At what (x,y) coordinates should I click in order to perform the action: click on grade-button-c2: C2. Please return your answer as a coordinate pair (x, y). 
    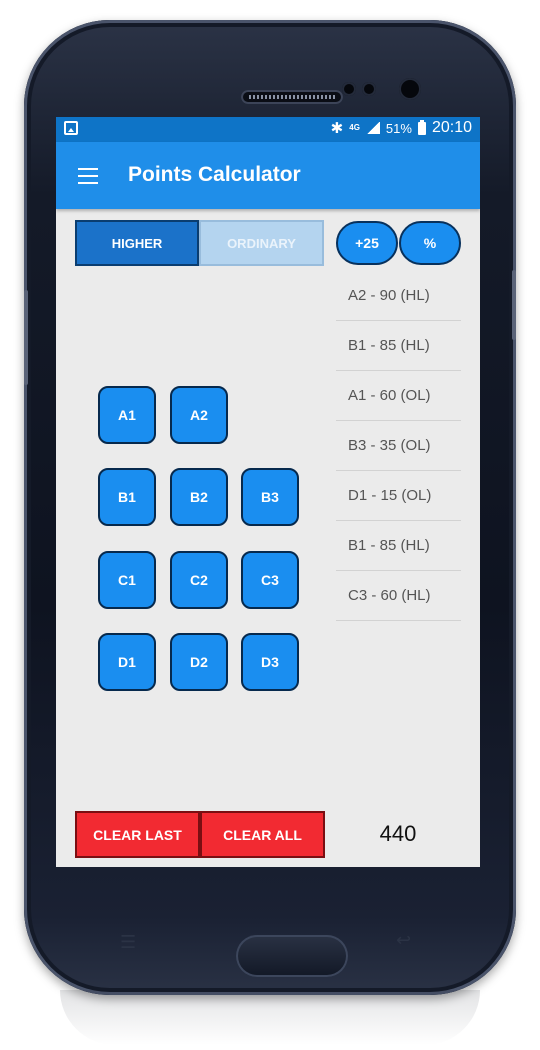
    Looking at the image, I should click on (199, 580).